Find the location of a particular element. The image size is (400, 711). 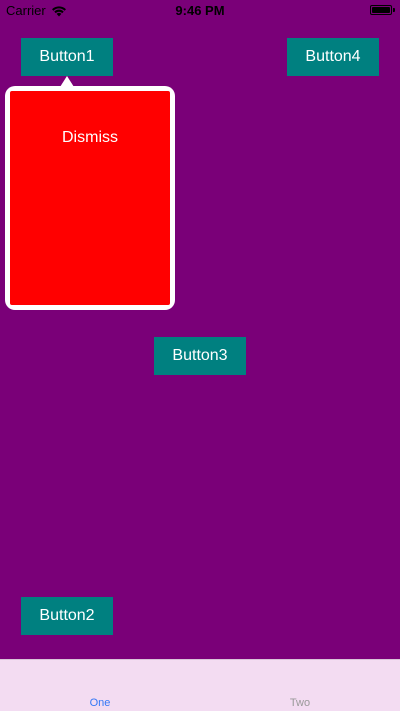

tab-one: One is located at coordinates (100, 703).